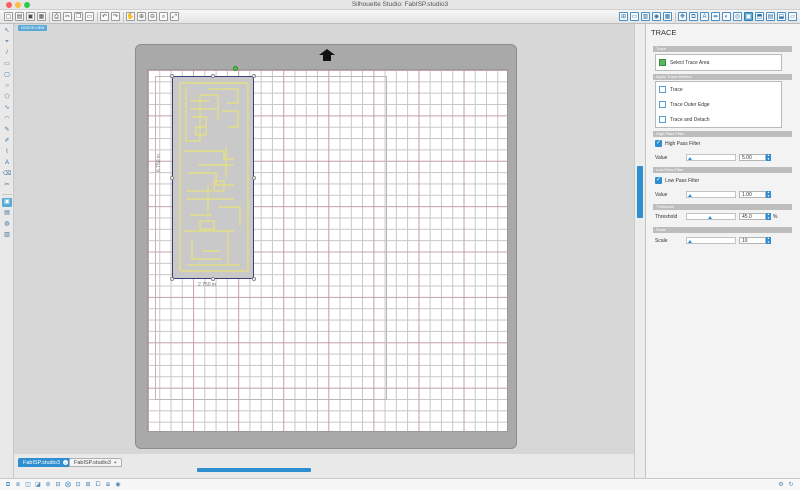  I want to click on release-compound-icon: ◪, so click(38, 485).